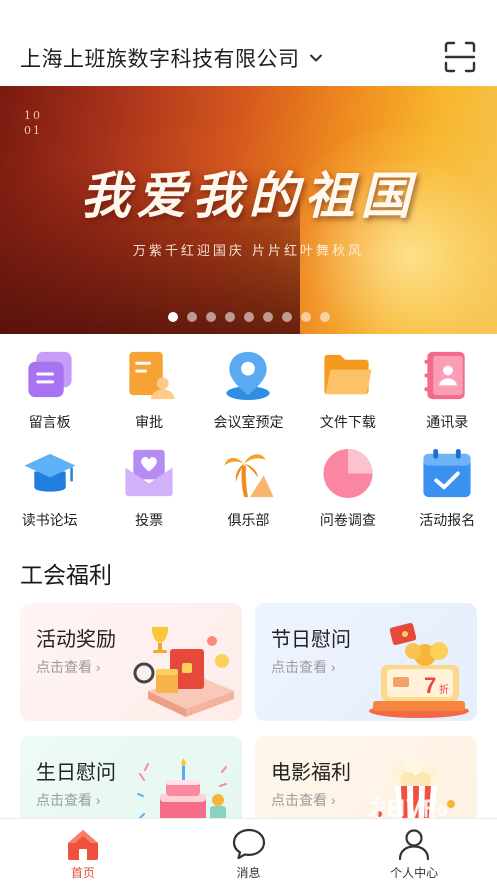  I want to click on grid-item-file-download: 文件下载, so click(347, 390).